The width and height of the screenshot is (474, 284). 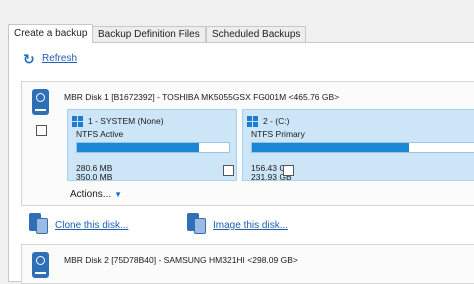 I want to click on image-disk-icon, so click(x=196, y=223).